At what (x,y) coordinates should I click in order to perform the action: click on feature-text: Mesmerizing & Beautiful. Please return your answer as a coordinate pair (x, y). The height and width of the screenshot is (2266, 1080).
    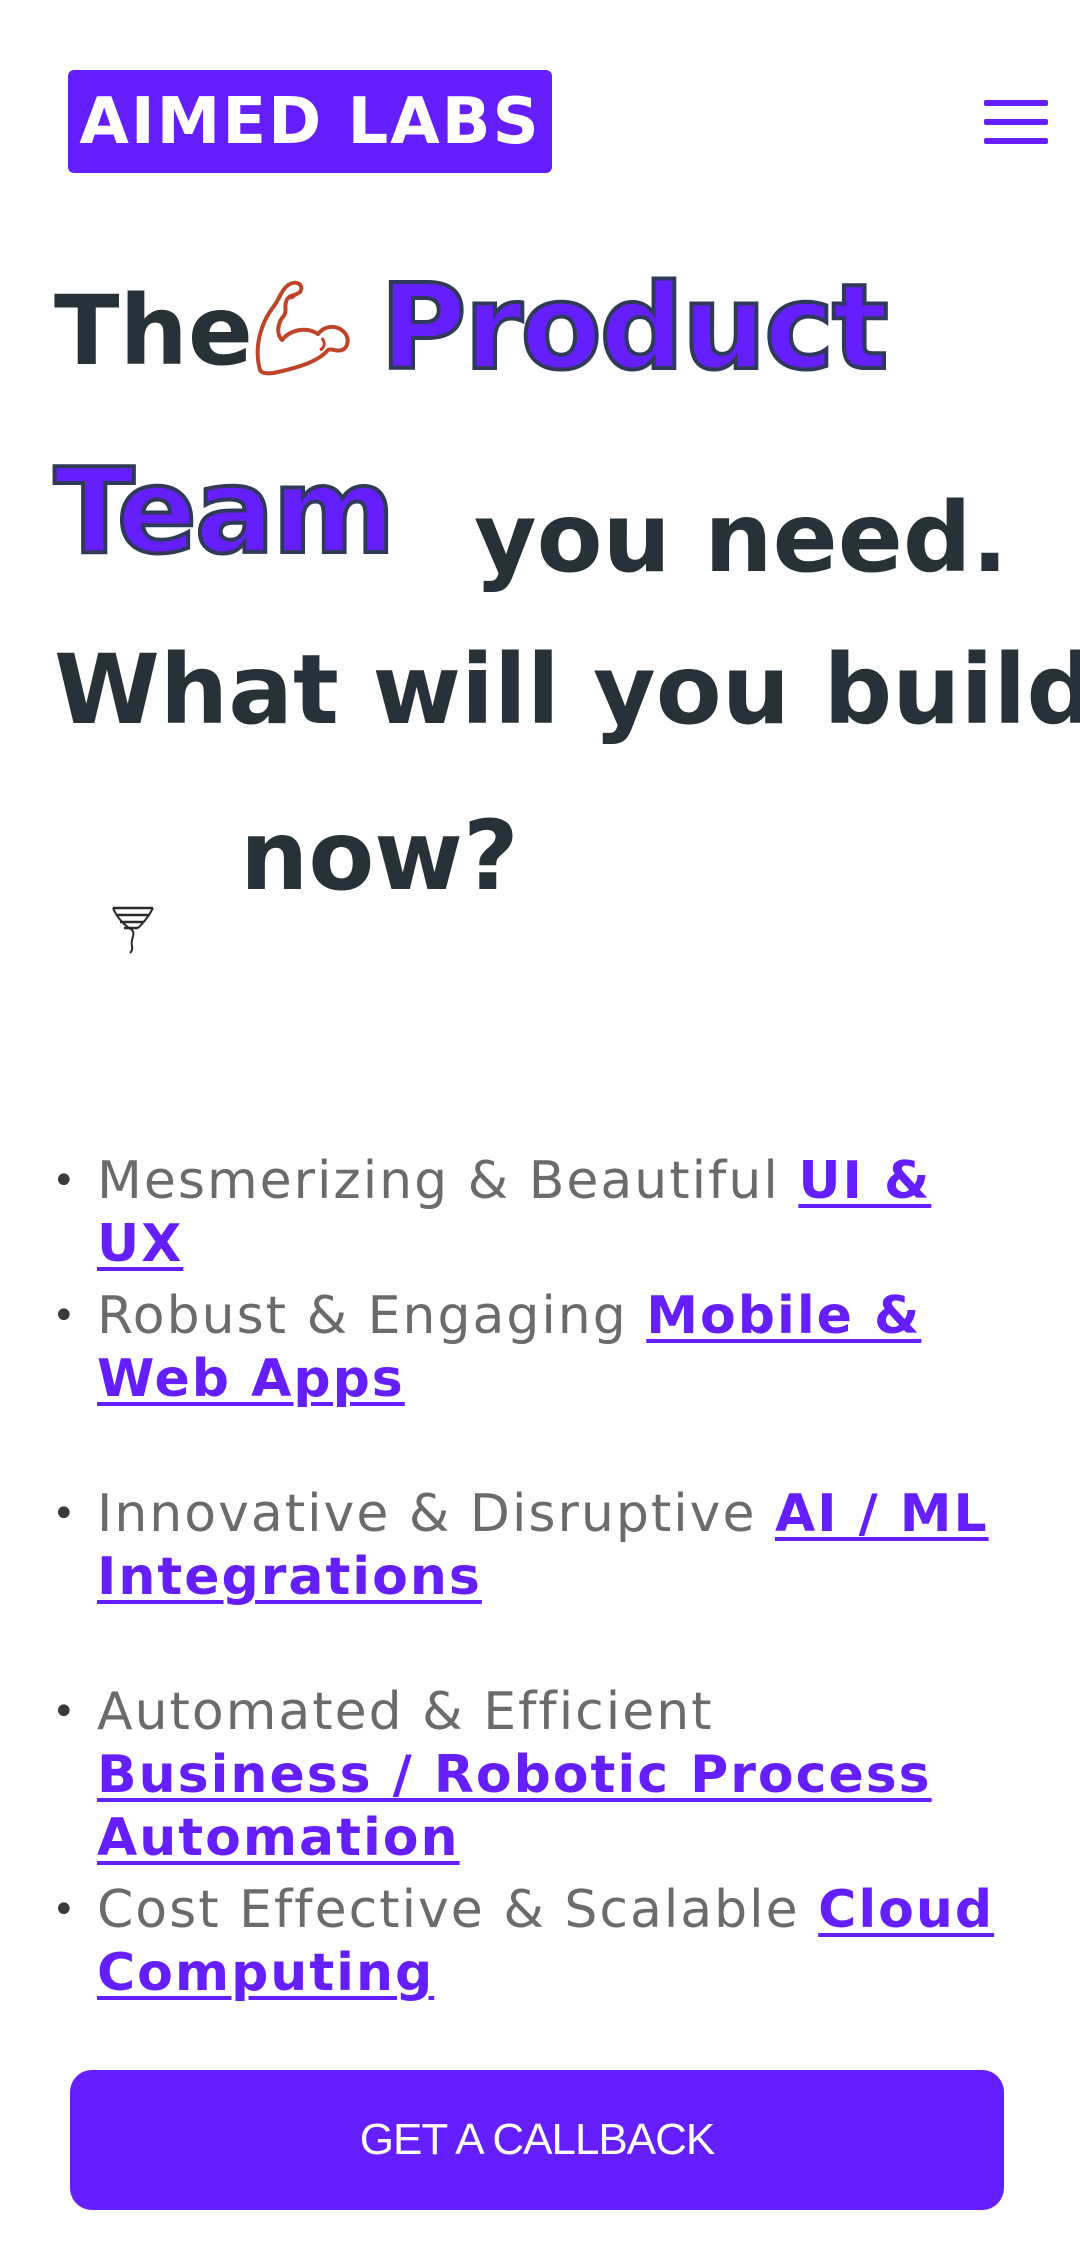
    Looking at the image, I should click on (448, 1181).